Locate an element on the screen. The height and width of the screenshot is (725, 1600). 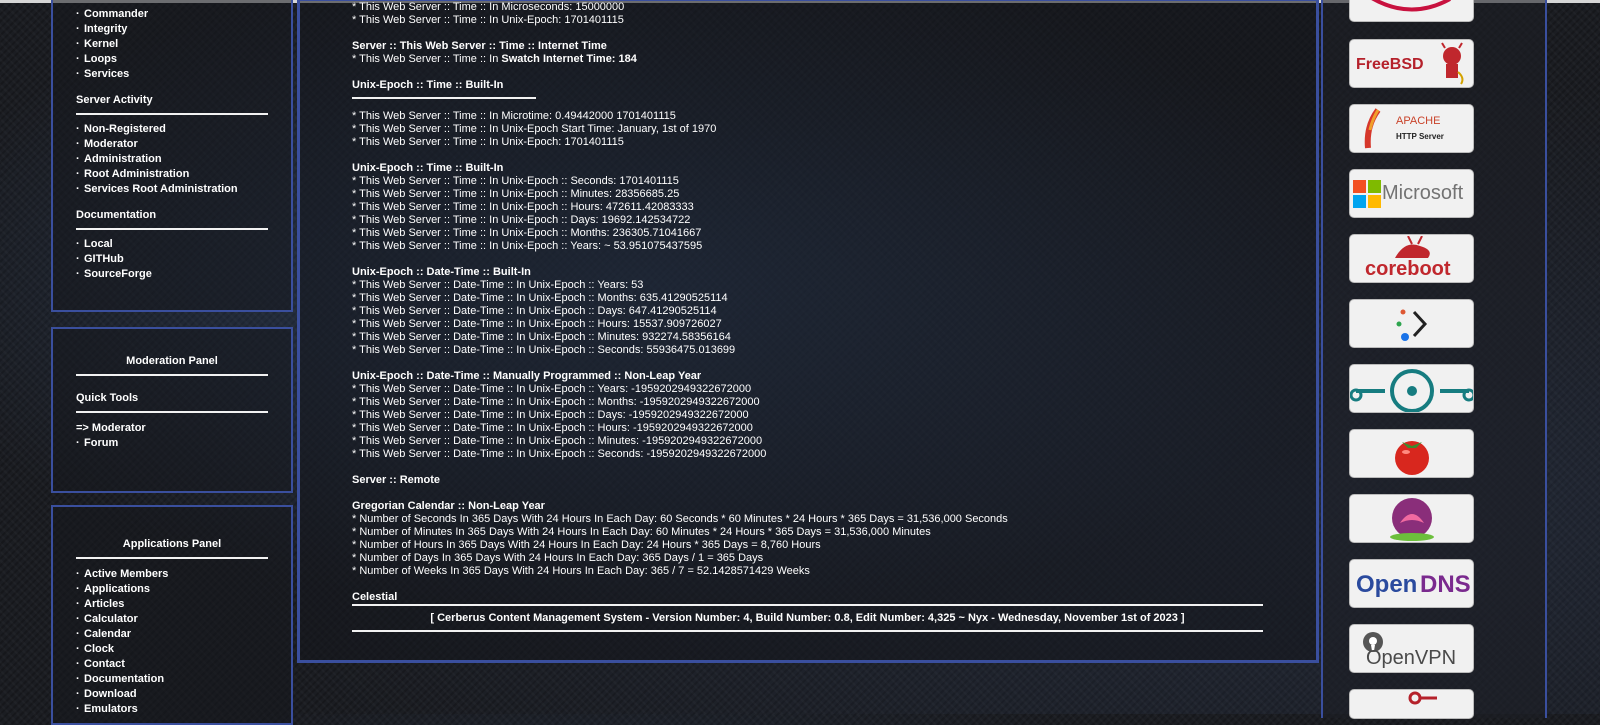
app-item-calculator: · Calculator is located at coordinates (172, 619).